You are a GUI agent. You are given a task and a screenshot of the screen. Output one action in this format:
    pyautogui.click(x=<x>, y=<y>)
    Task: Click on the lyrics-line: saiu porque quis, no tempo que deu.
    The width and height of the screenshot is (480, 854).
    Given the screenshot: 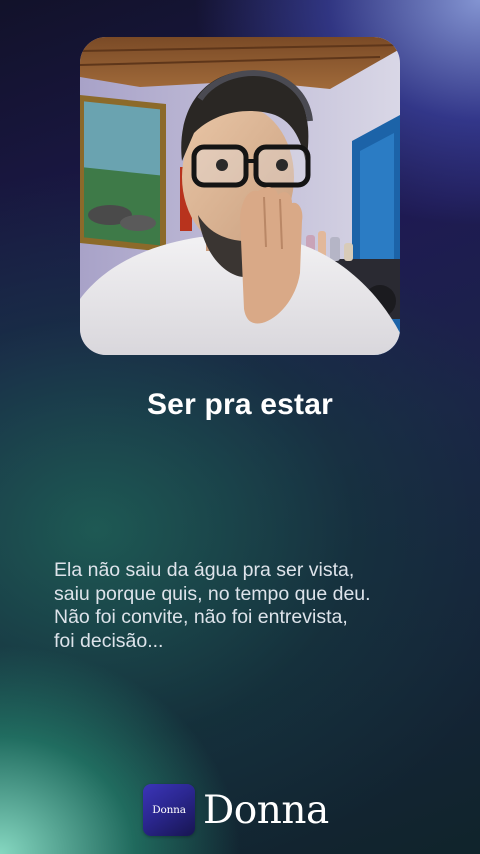 What is the action you would take?
    pyautogui.click(x=212, y=593)
    